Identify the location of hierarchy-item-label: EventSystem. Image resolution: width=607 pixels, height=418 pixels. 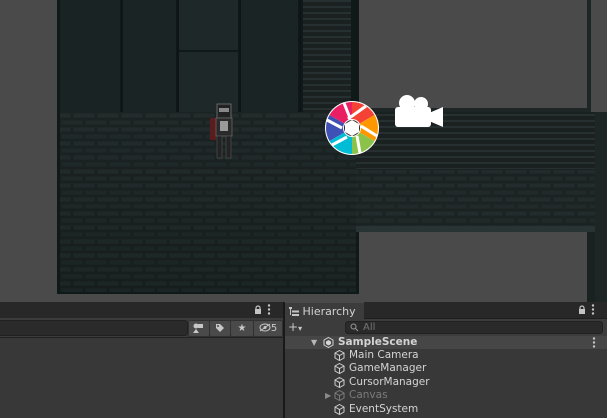
(384, 409).